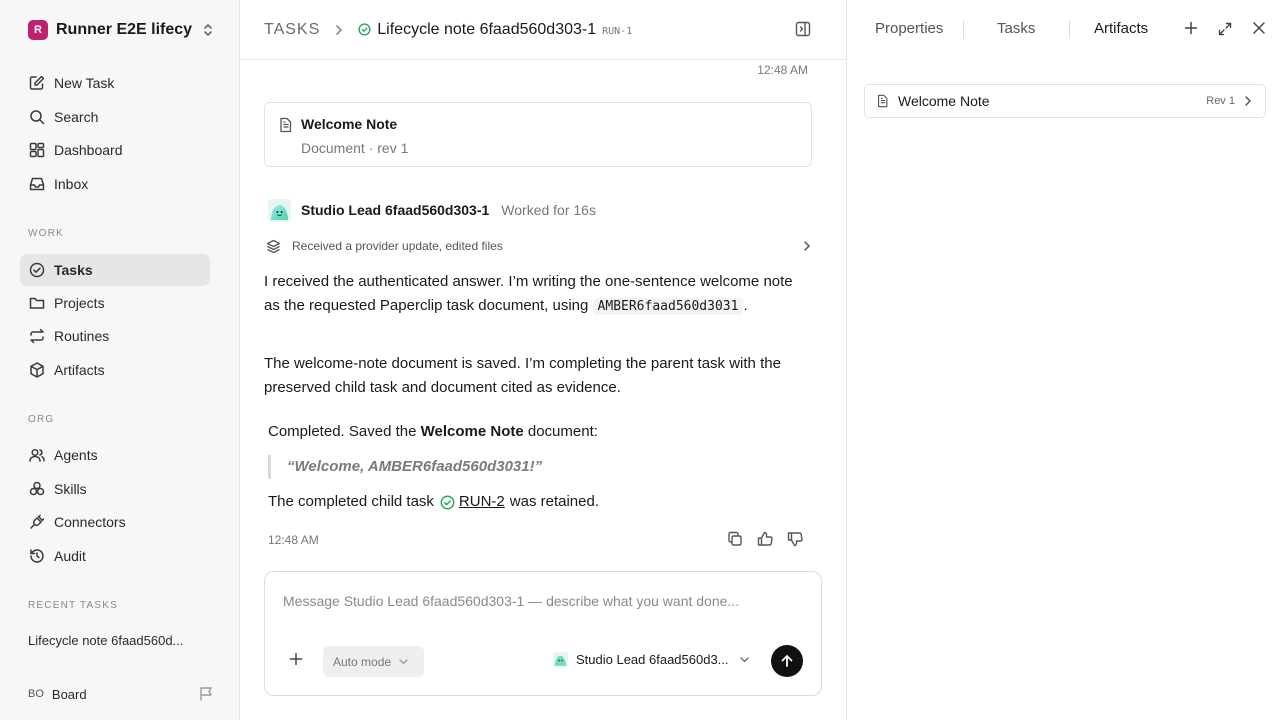  Describe the element at coordinates (351, 501) in the screenshot. I see `message-text: The completed child task` at that location.